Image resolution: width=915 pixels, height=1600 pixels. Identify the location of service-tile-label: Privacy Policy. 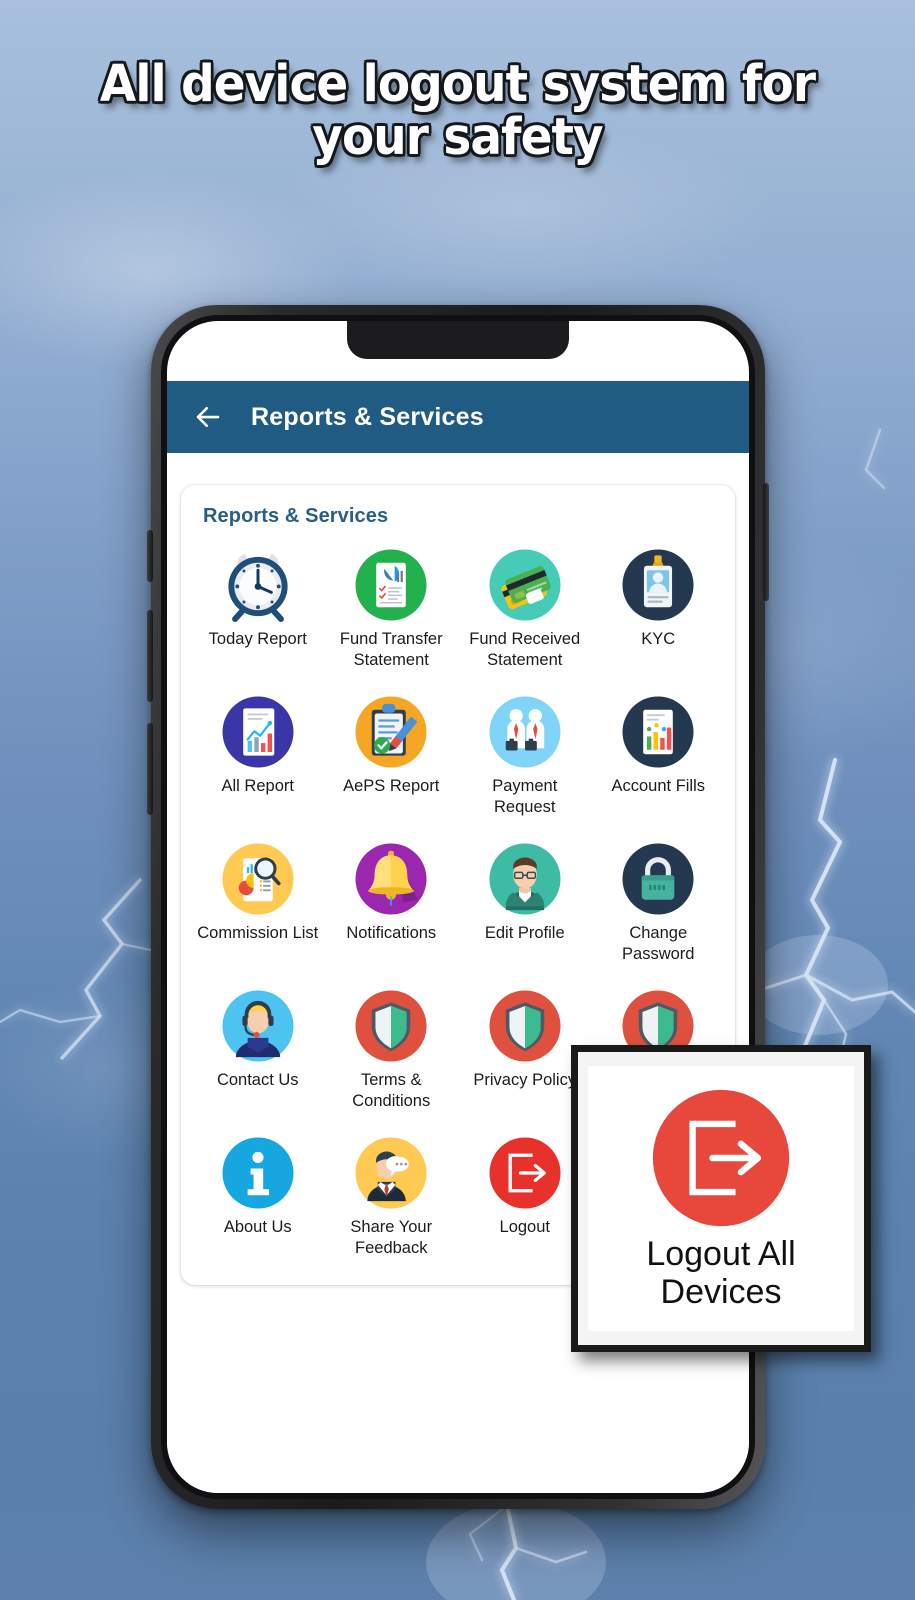
(525, 1080).